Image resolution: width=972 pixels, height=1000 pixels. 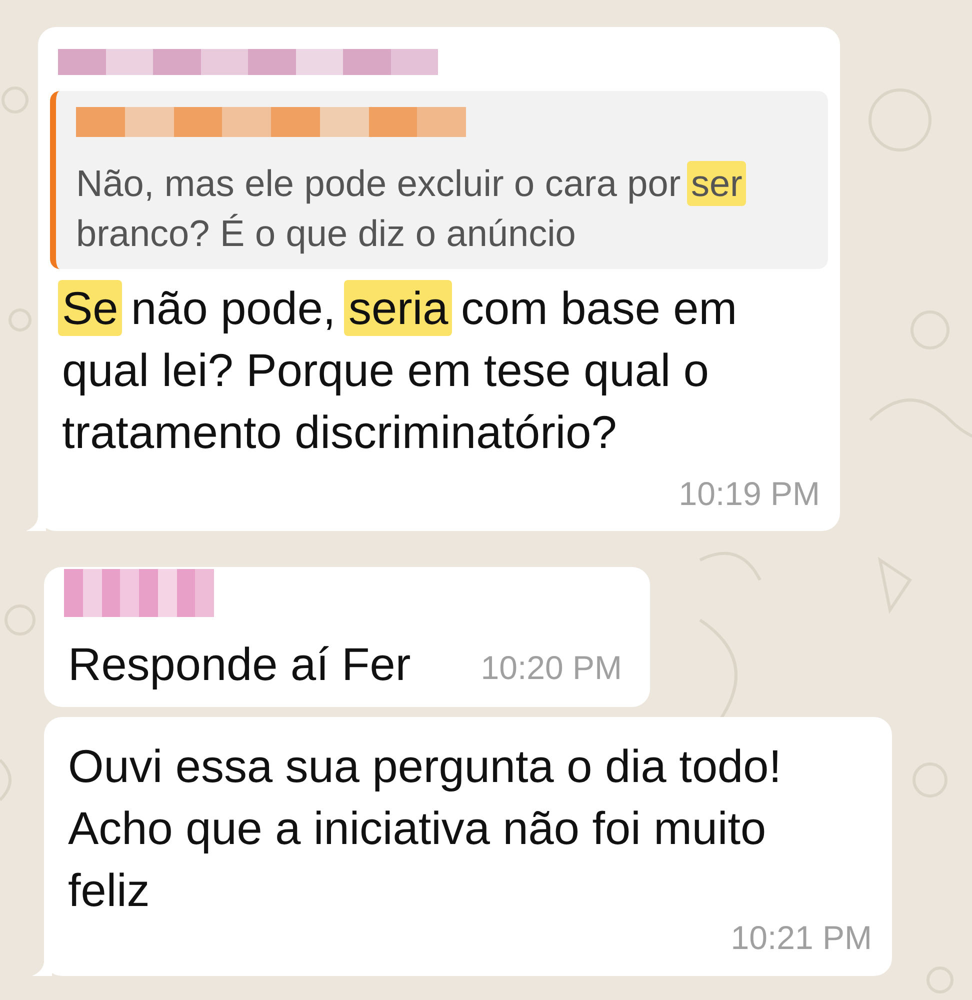 What do you see at coordinates (749, 494) in the screenshot?
I see `timestamp: 10:19 PM` at bounding box center [749, 494].